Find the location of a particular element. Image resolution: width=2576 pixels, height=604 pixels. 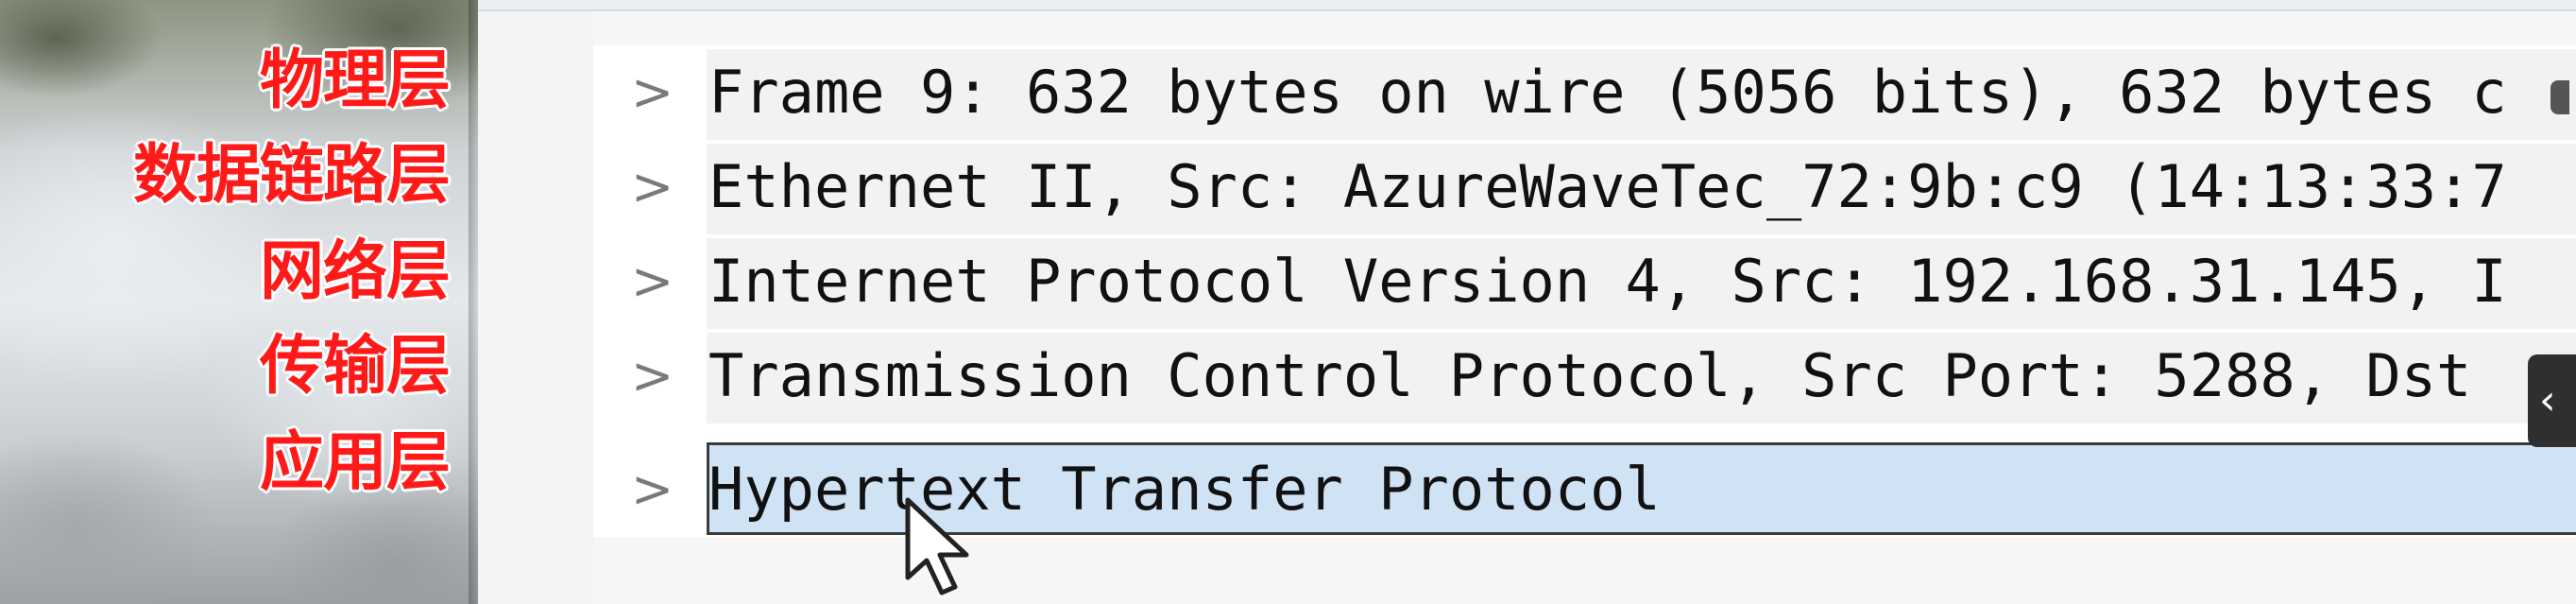

label-application-layer: 应用层 is located at coordinates (355, 462).